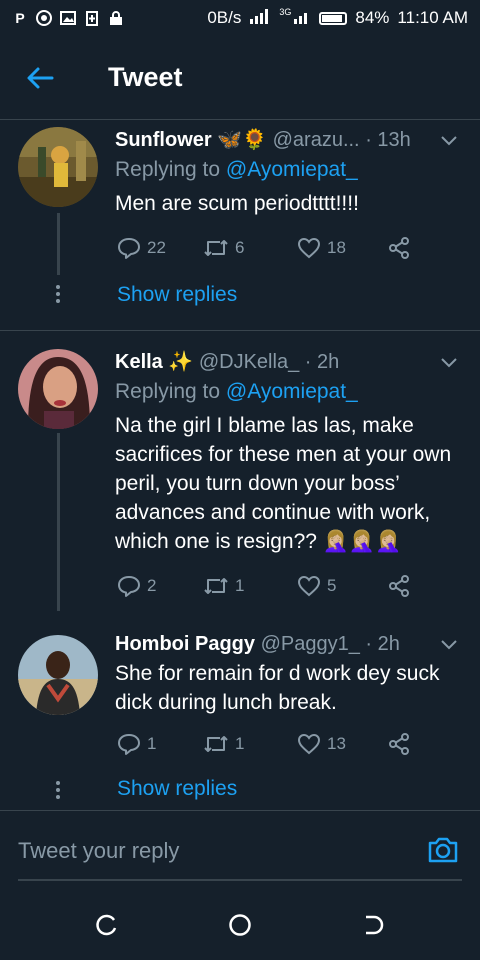 This screenshot has width=480, height=960. I want to click on recent-apps-icon, so click(107, 925).